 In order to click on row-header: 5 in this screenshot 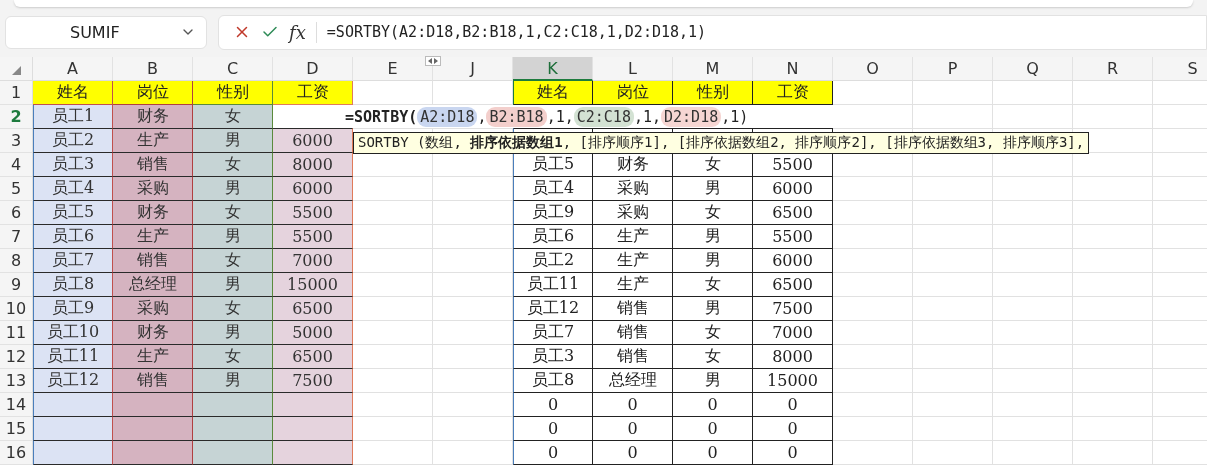, I will do `click(16, 189)`.